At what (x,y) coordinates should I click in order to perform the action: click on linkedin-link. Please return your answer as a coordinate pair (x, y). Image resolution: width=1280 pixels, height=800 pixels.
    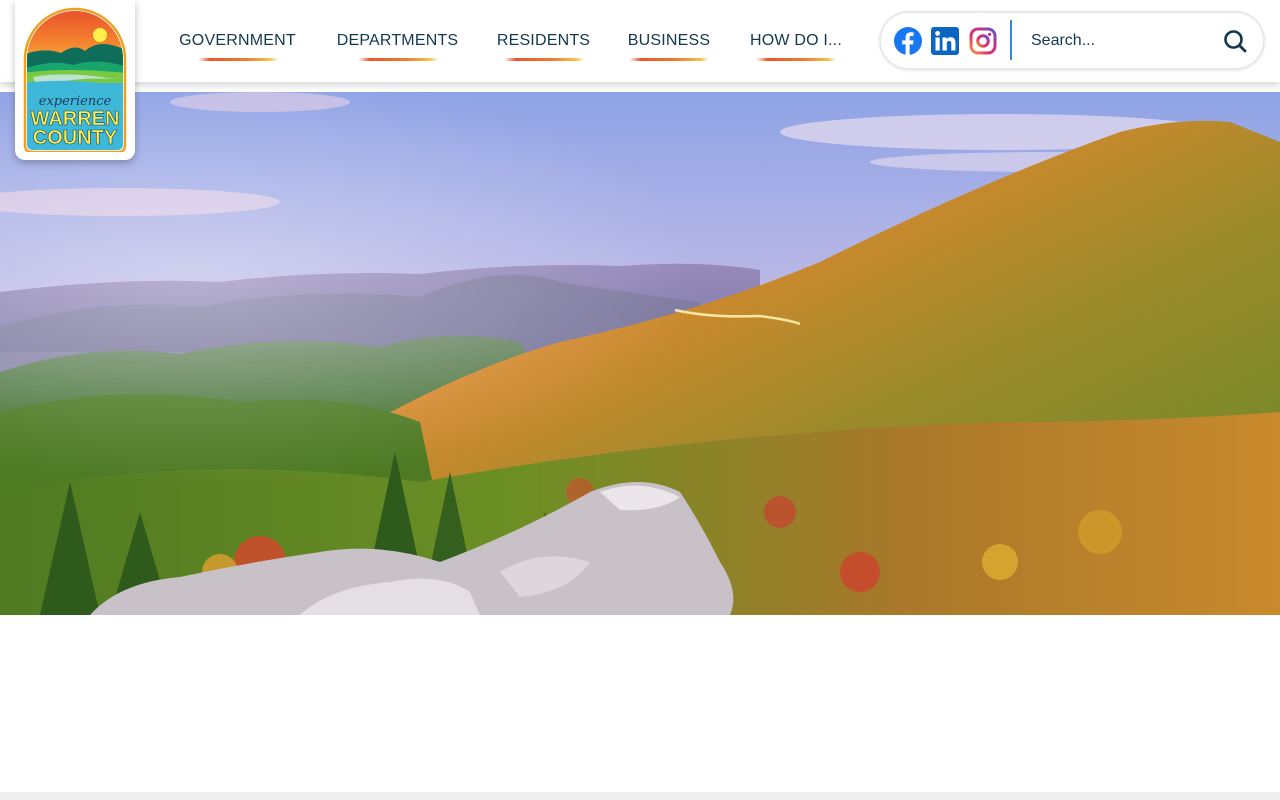
    Looking at the image, I should click on (945, 40).